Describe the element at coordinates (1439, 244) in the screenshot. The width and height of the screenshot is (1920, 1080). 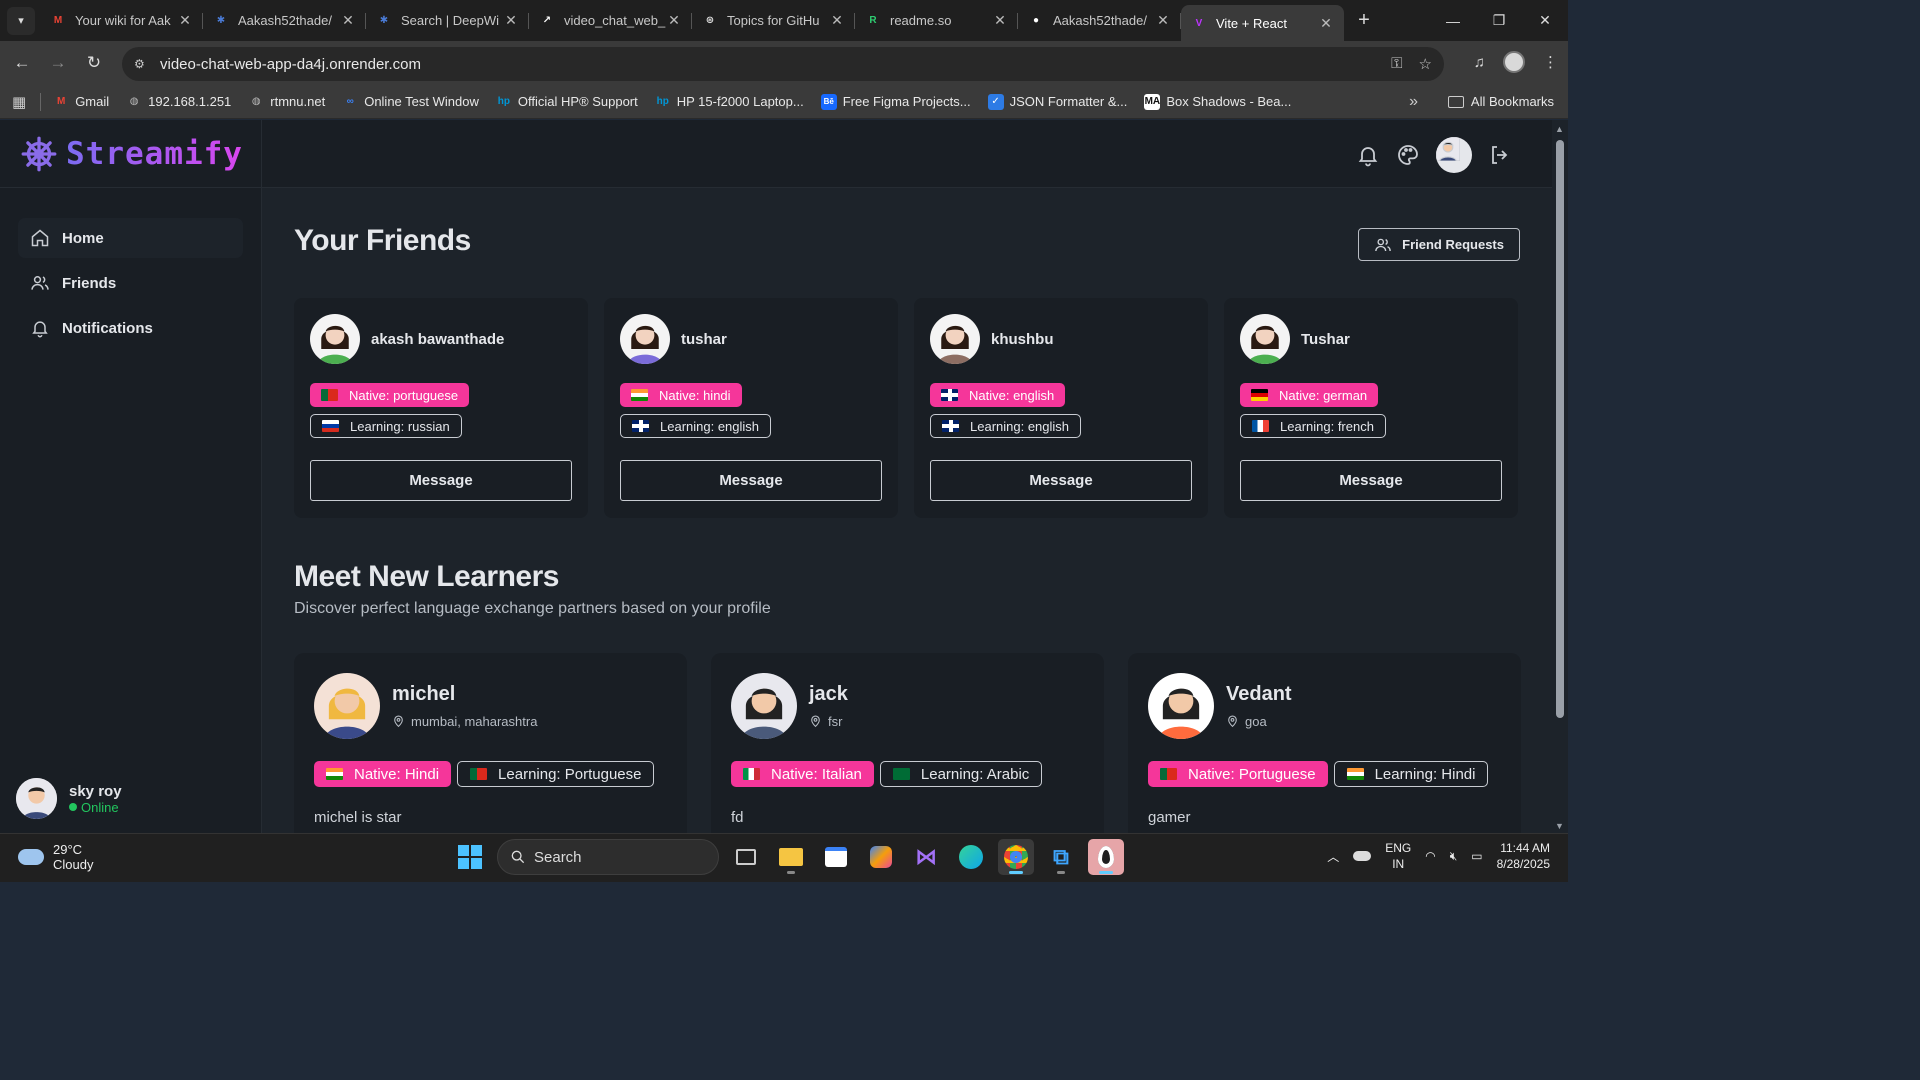
I see `friend-requests-button: Friend Requests` at that location.